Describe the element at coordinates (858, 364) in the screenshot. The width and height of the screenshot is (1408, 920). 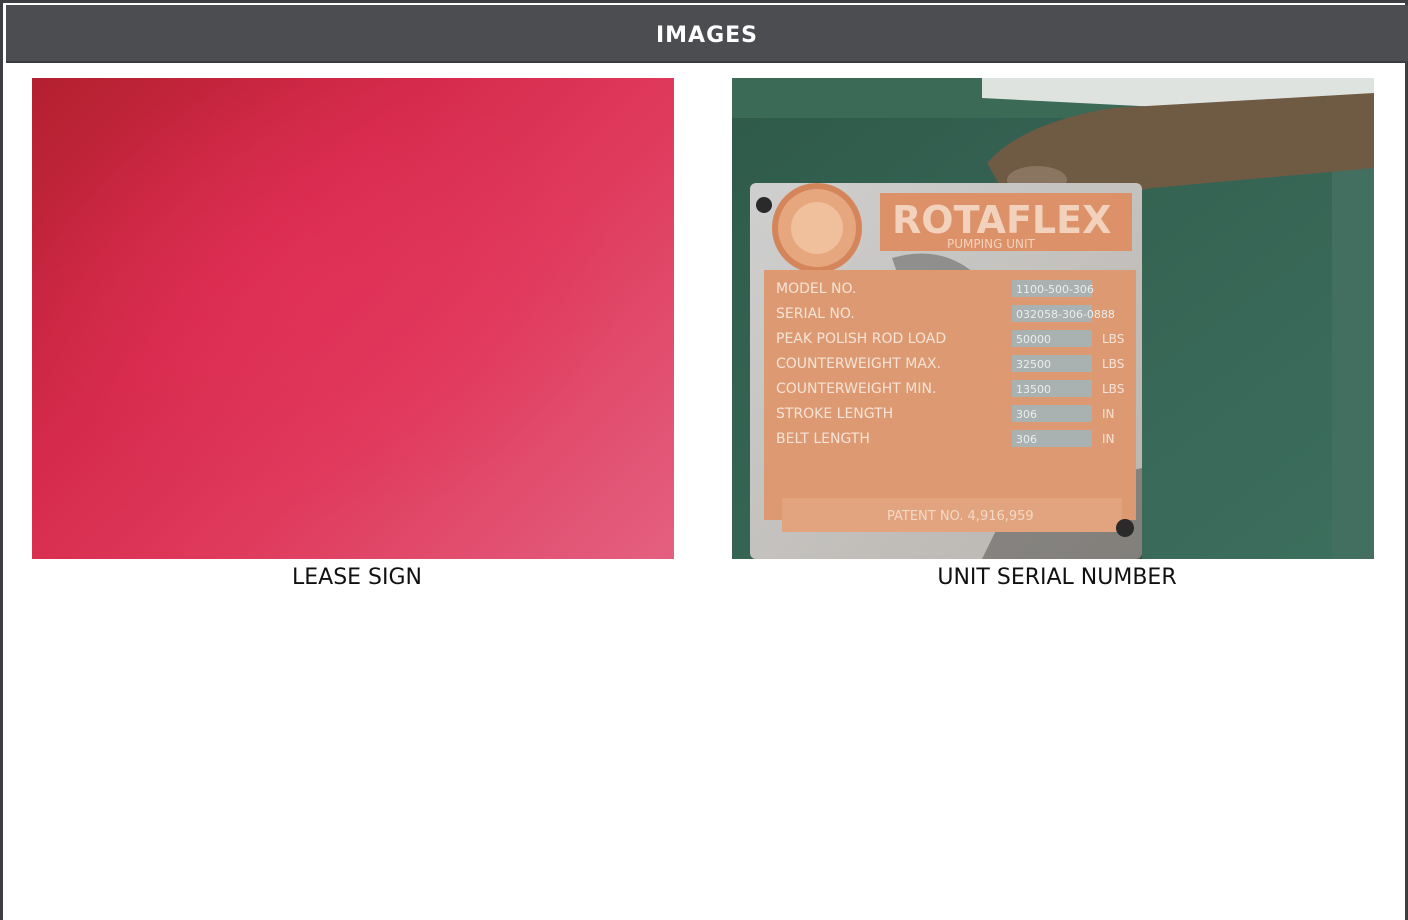
I see `plate-row-label: COUNTERWEIGHT MAX.` at that location.